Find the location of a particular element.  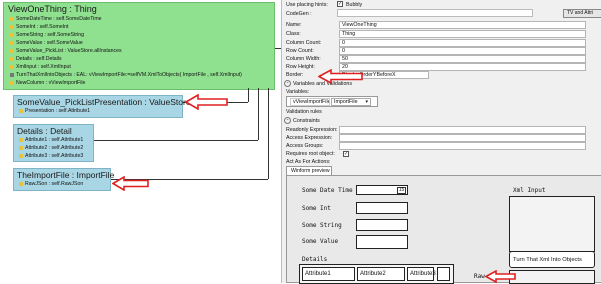

class-field: Thing is located at coordinates (462, 34).